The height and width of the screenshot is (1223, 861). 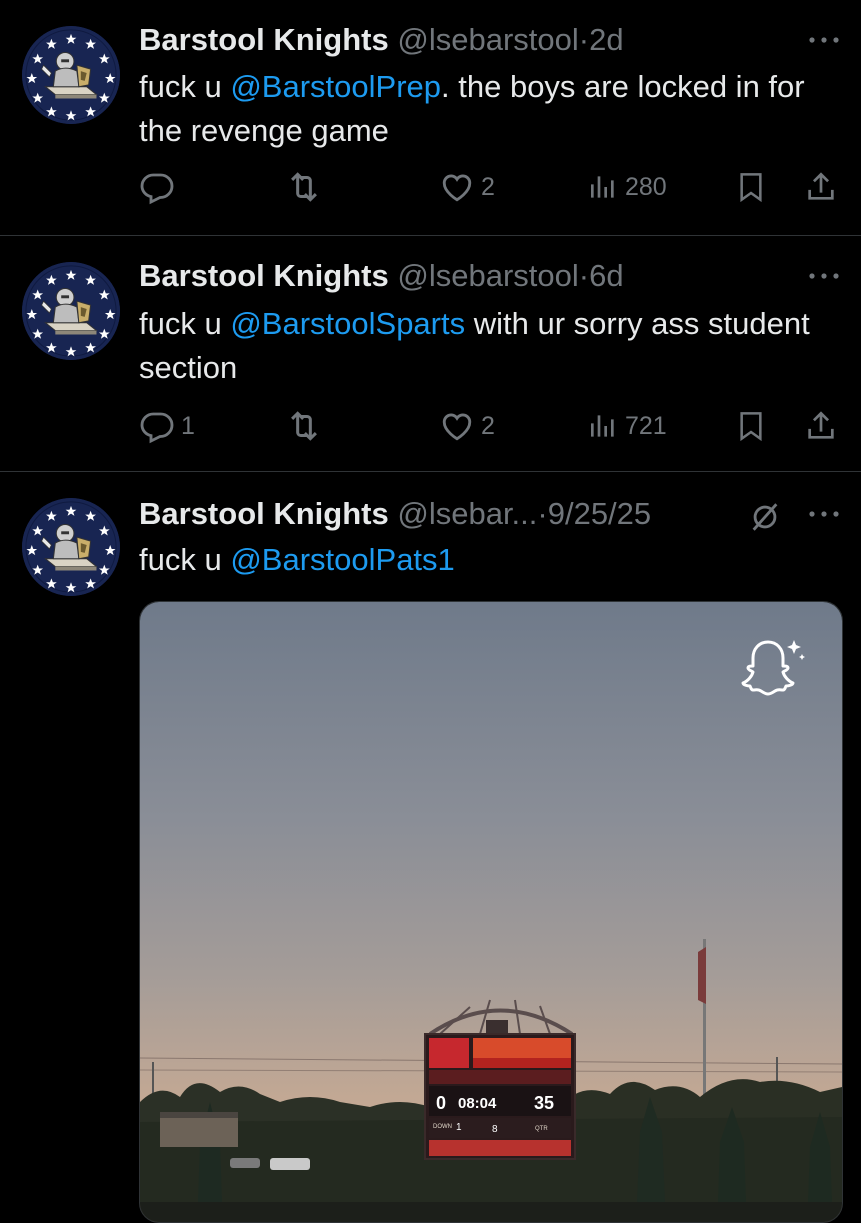 What do you see at coordinates (342, 559) in the screenshot?
I see `mention-link: @BarstoolPats1` at bounding box center [342, 559].